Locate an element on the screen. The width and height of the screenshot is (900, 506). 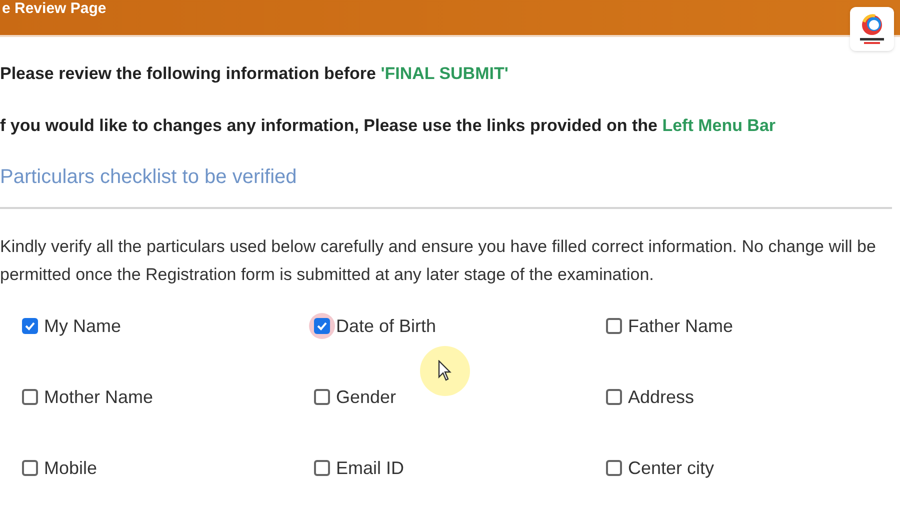
notice-text: Kindly verify all the particulars used below carefully and ensure you have filled correct information. No change will be permitted once the Registration form is submitted at any later stage of the examination. is located at coordinates (438, 261).